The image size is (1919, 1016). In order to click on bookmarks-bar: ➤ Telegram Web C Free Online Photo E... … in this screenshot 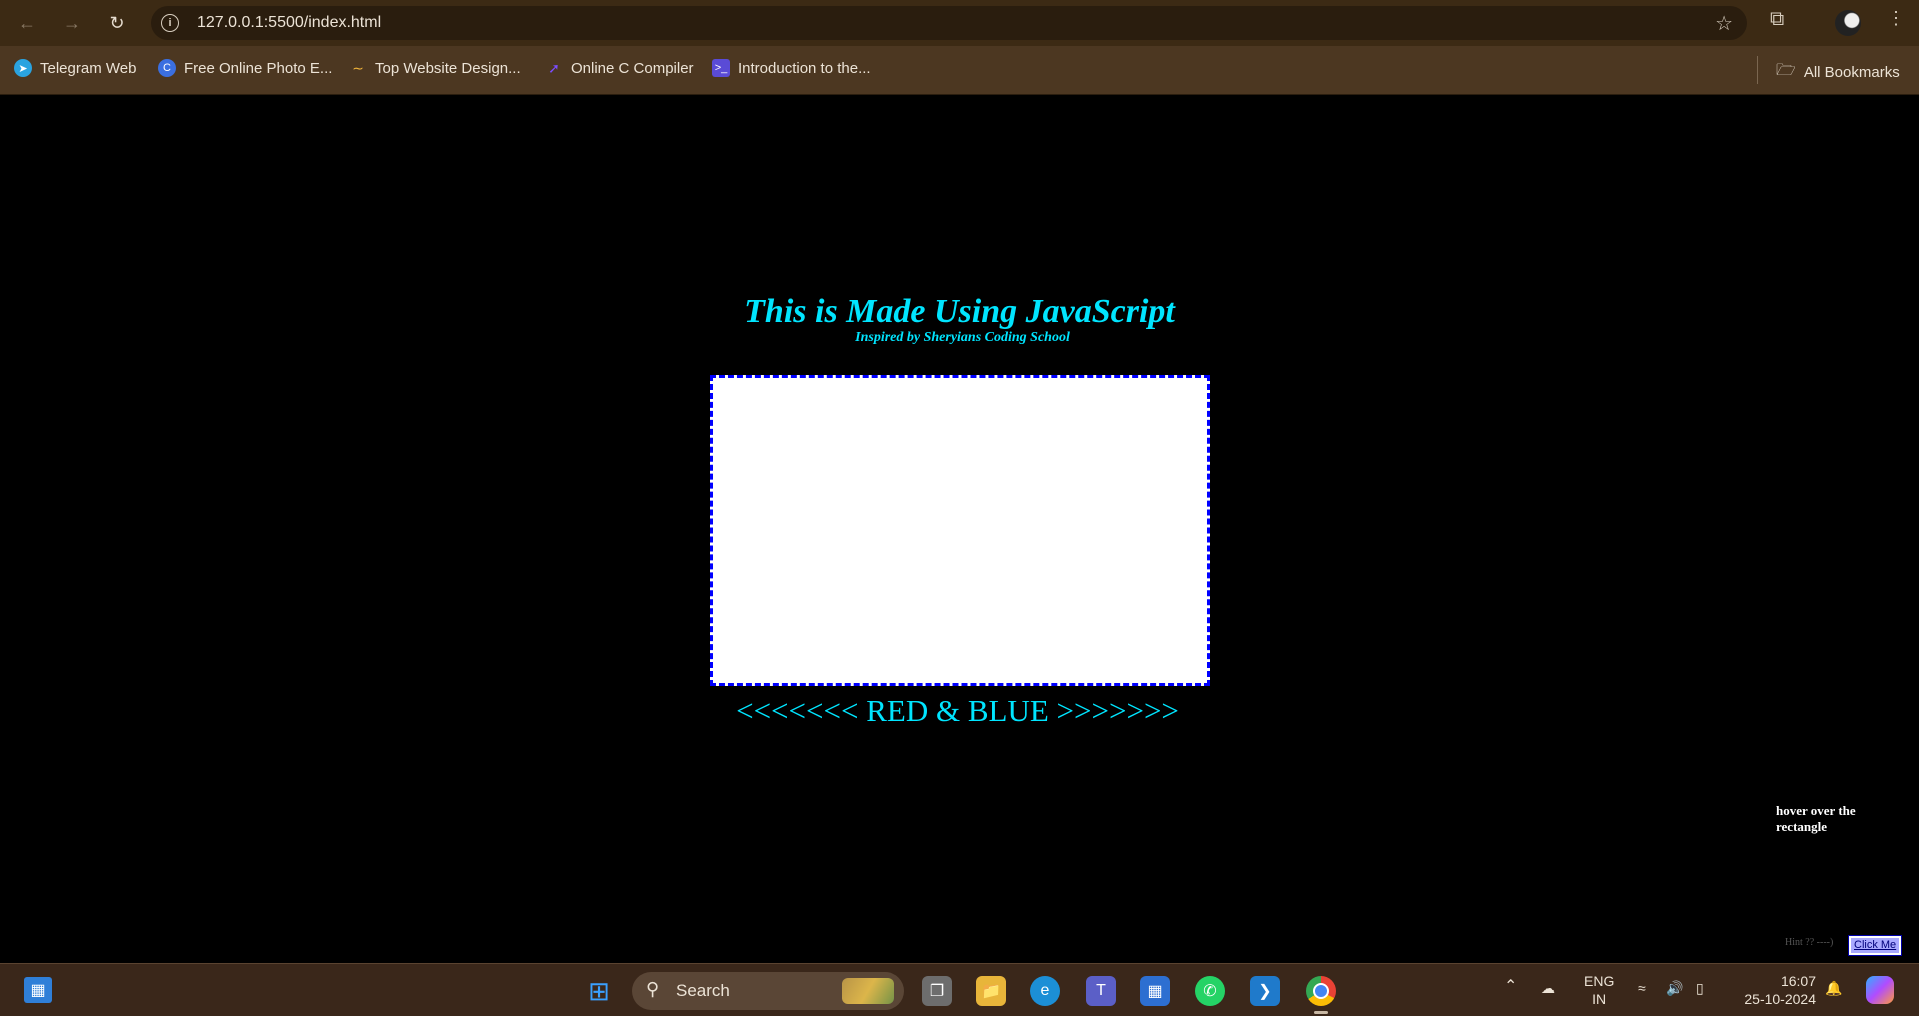, I will do `click(959, 70)`.